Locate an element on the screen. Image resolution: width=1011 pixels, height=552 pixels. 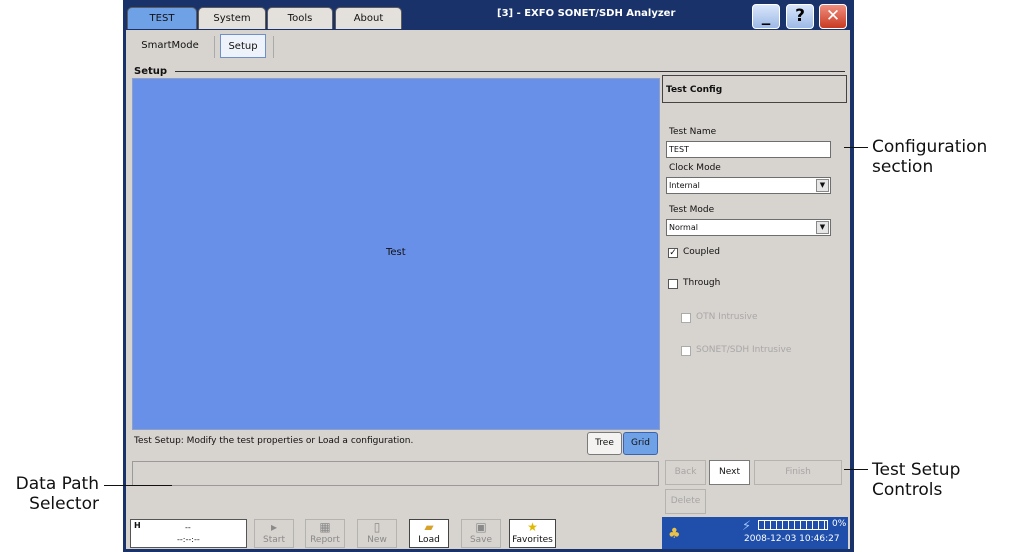
new-button: ▯ New is located at coordinates (377, 533).